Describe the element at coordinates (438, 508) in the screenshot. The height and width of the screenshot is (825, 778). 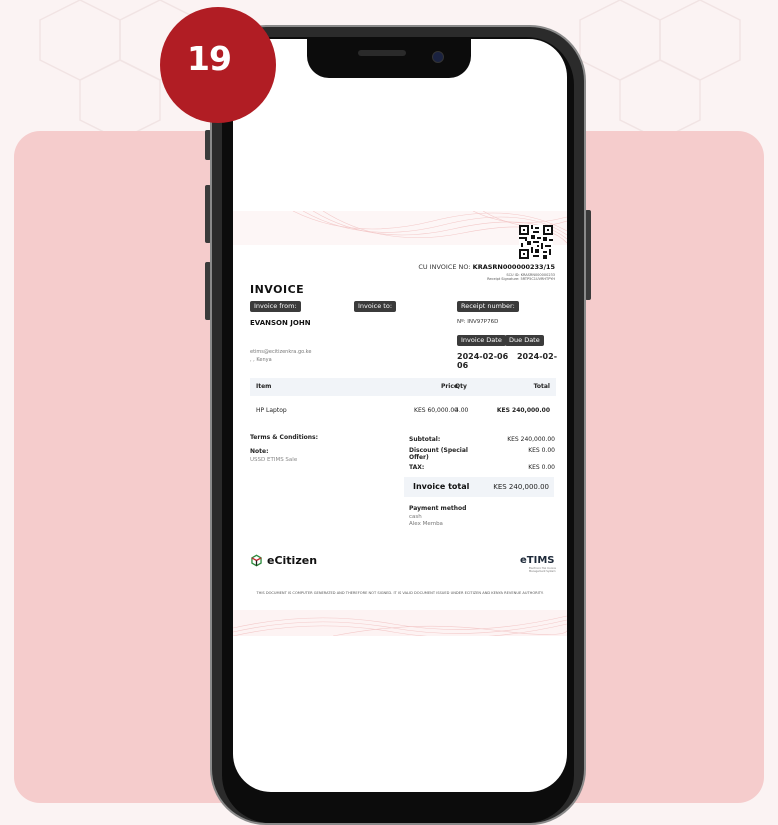
I see `payment-method-label: Payment method` at that location.